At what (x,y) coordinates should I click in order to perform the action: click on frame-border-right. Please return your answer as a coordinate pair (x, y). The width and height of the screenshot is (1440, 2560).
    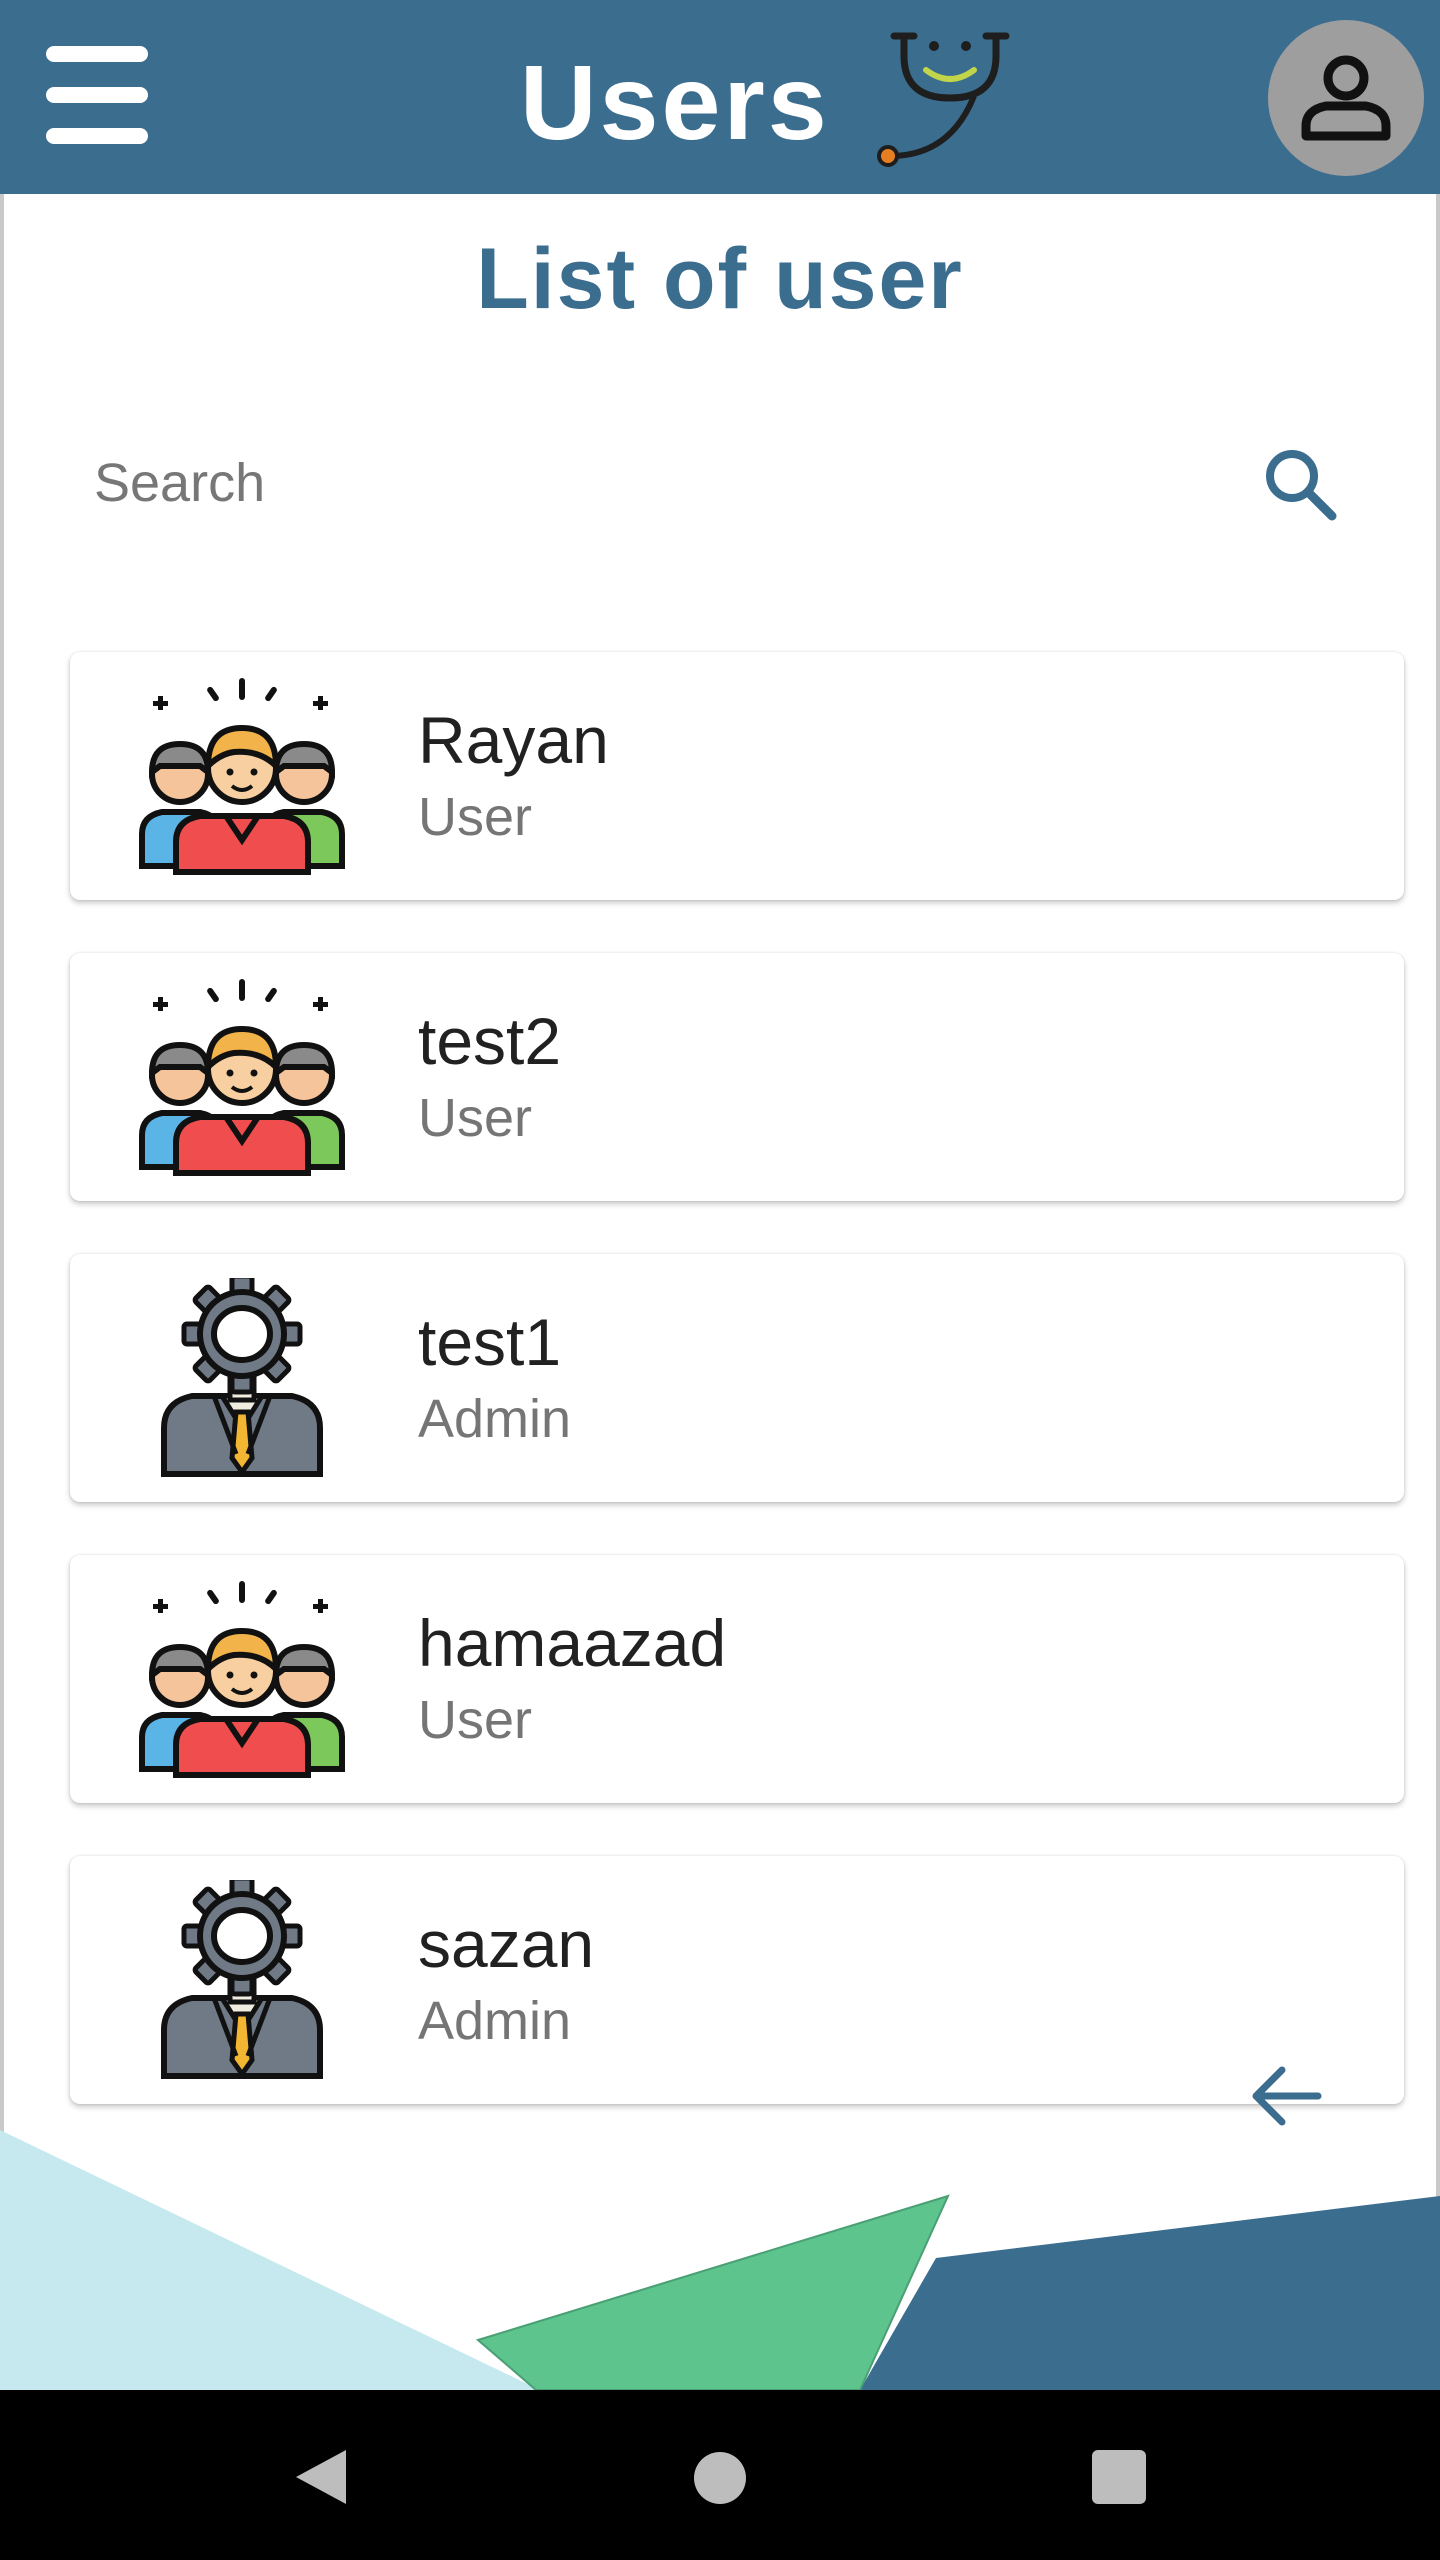
    Looking at the image, I should click on (1438, 1290).